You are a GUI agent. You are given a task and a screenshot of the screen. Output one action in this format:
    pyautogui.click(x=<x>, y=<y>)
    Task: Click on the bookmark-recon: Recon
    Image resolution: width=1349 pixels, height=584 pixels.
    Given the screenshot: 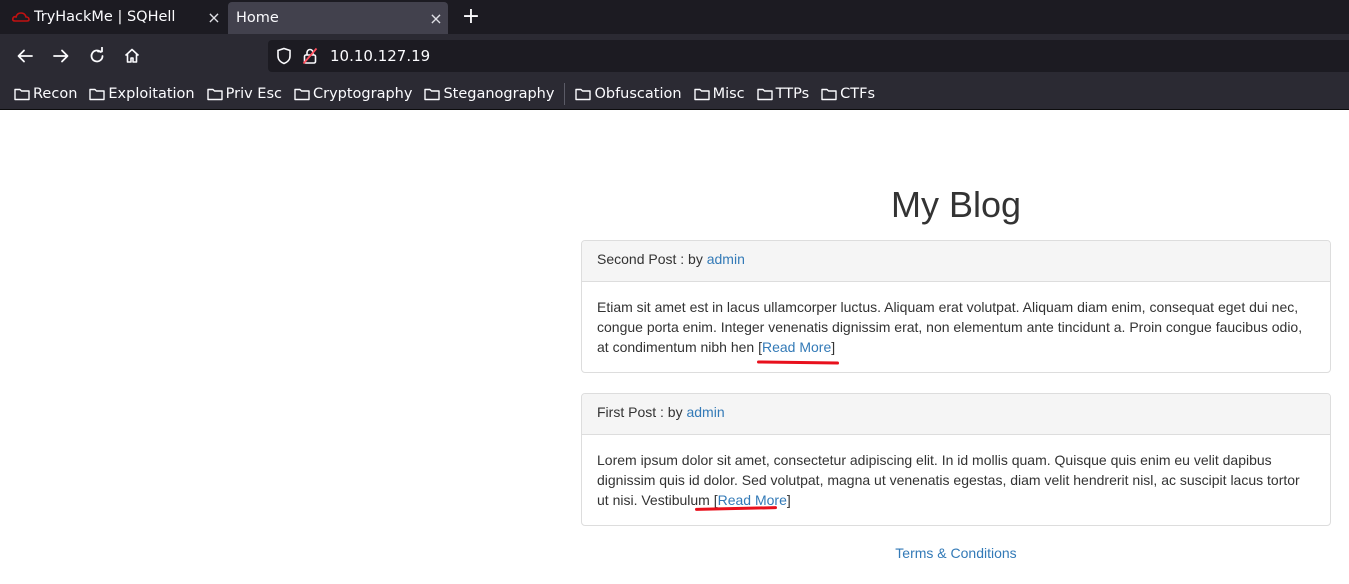 What is the action you would take?
    pyautogui.click(x=45, y=94)
    